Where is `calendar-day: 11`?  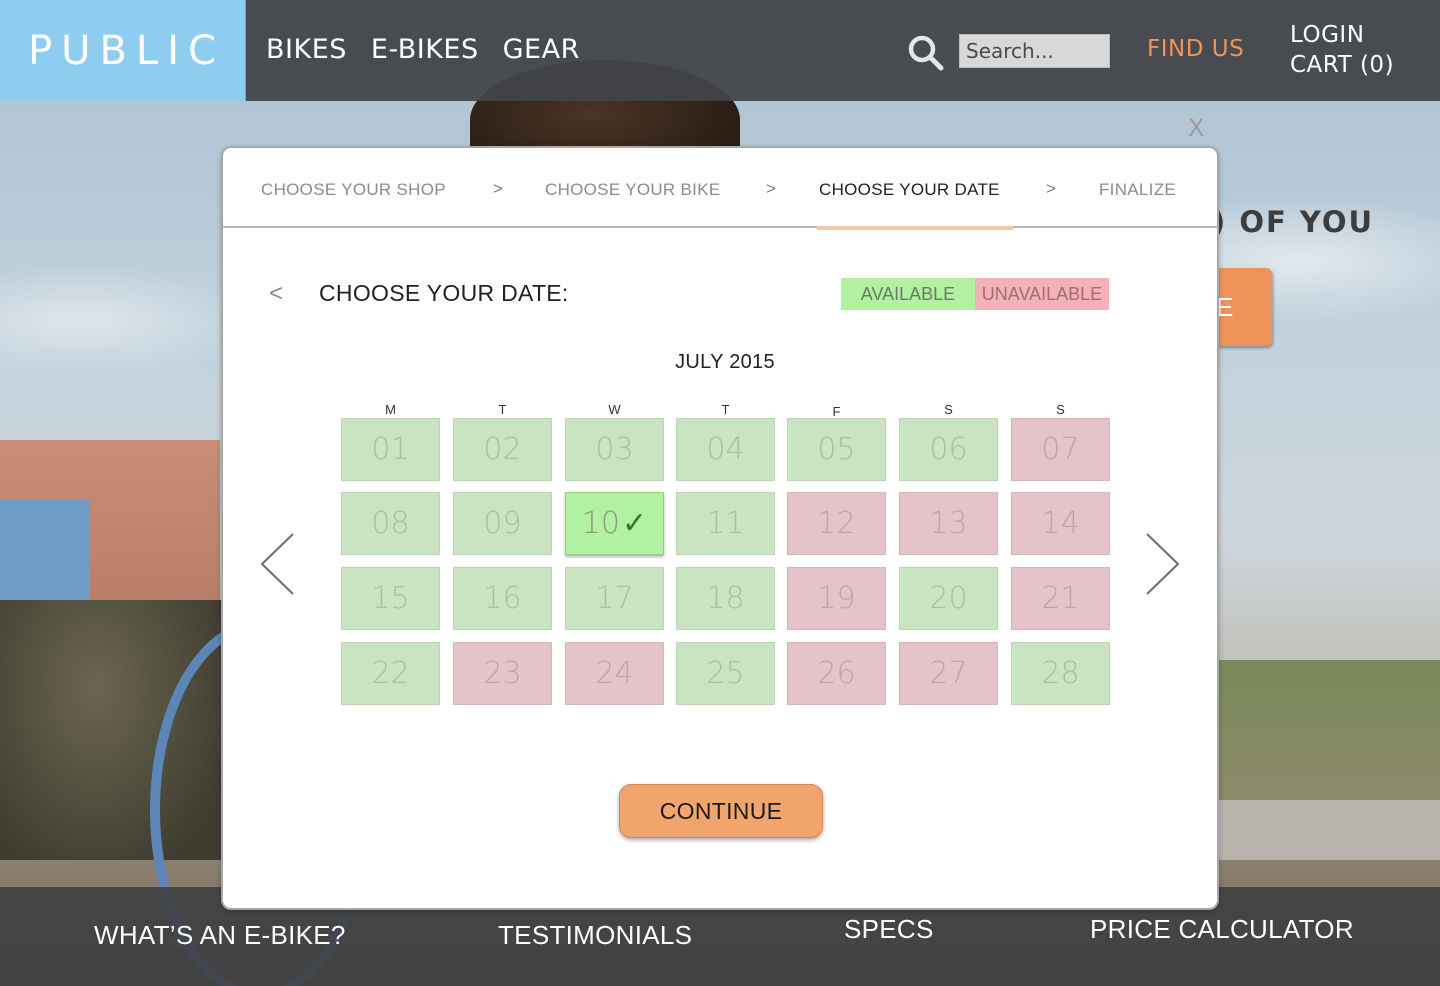 calendar-day: 11 is located at coordinates (725, 523).